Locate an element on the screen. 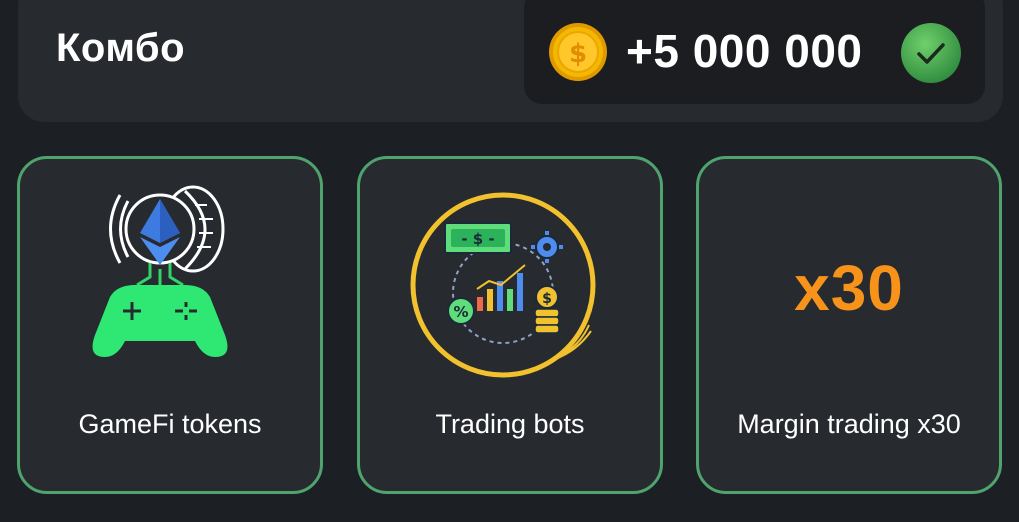 The width and height of the screenshot is (1019, 522). card-label-margin-trading: Margin trading x30 is located at coordinates (849, 424).